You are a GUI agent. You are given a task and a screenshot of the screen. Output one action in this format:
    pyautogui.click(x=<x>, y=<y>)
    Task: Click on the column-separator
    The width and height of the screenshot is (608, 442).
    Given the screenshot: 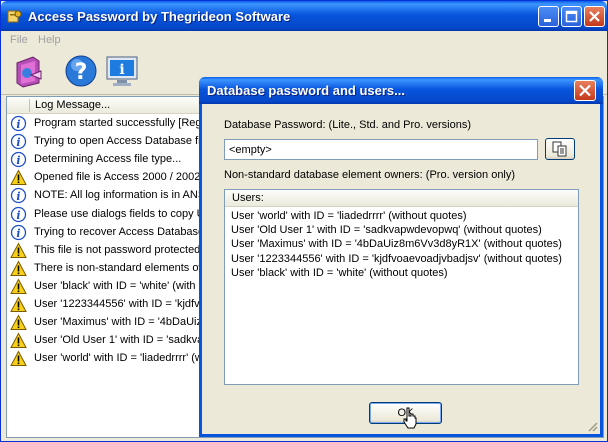 What is the action you would take?
    pyautogui.click(x=29, y=105)
    